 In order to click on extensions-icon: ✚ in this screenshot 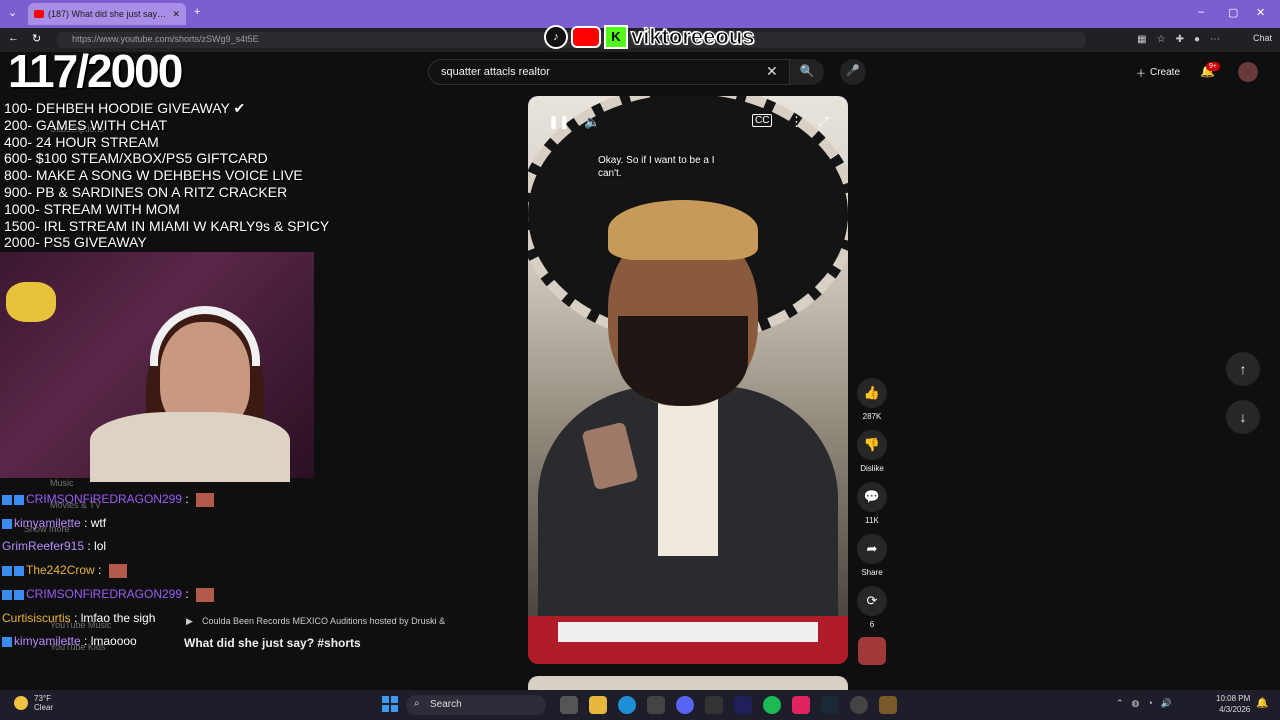, I will do `click(1180, 39)`.